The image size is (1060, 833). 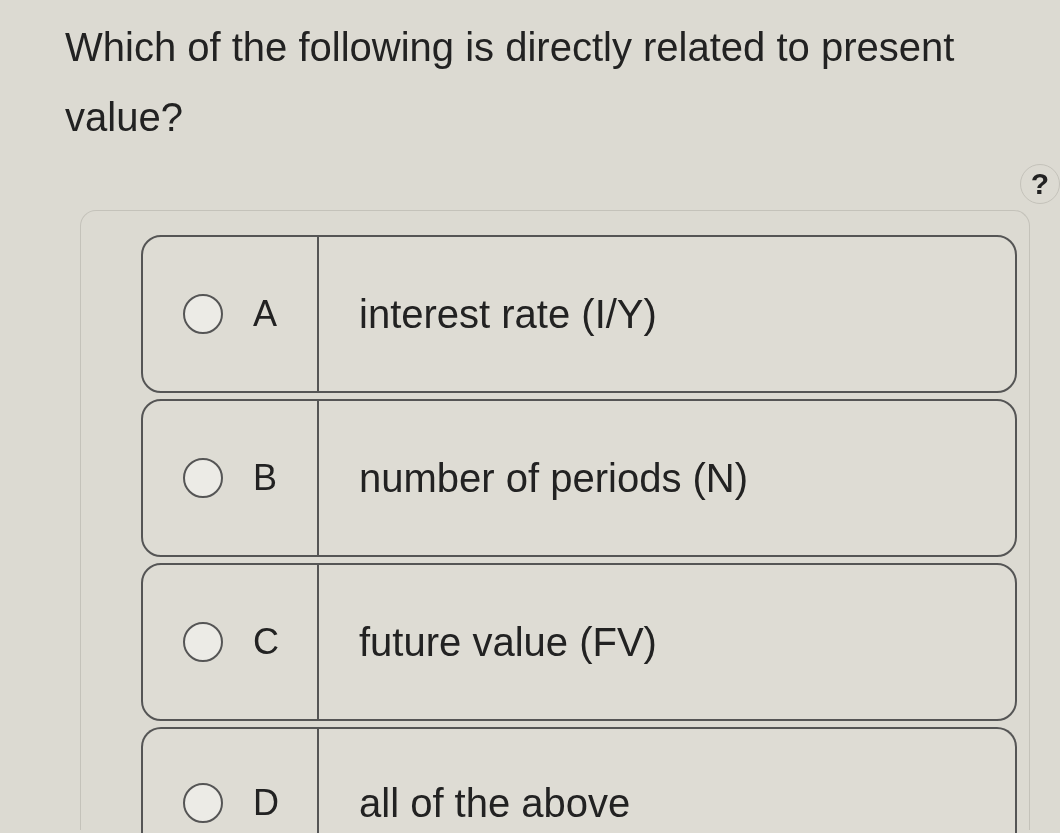 I want to click on option-letter: D, so click(x=266, y=803).